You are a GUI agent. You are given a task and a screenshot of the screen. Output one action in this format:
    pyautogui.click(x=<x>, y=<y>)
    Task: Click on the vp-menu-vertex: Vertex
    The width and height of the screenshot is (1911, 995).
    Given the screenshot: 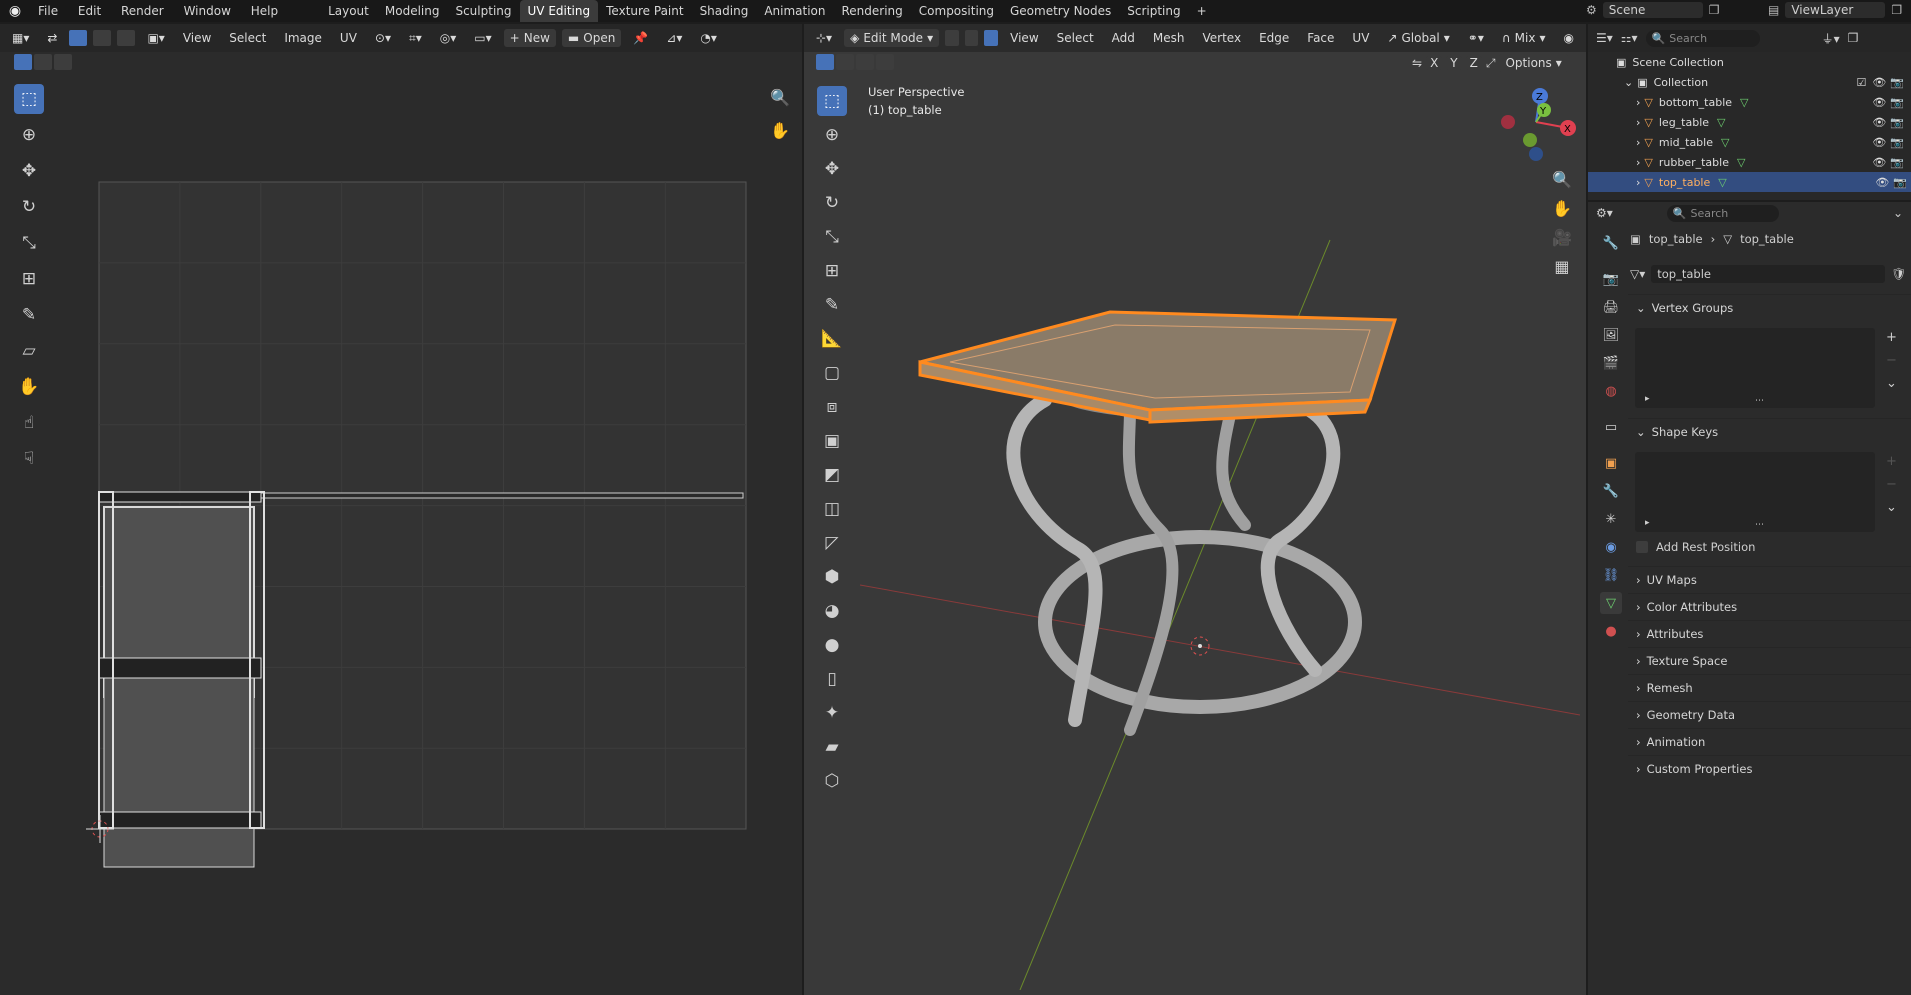 What is the action you would take?
    pyautogui.click(x=1222, y=38)
    